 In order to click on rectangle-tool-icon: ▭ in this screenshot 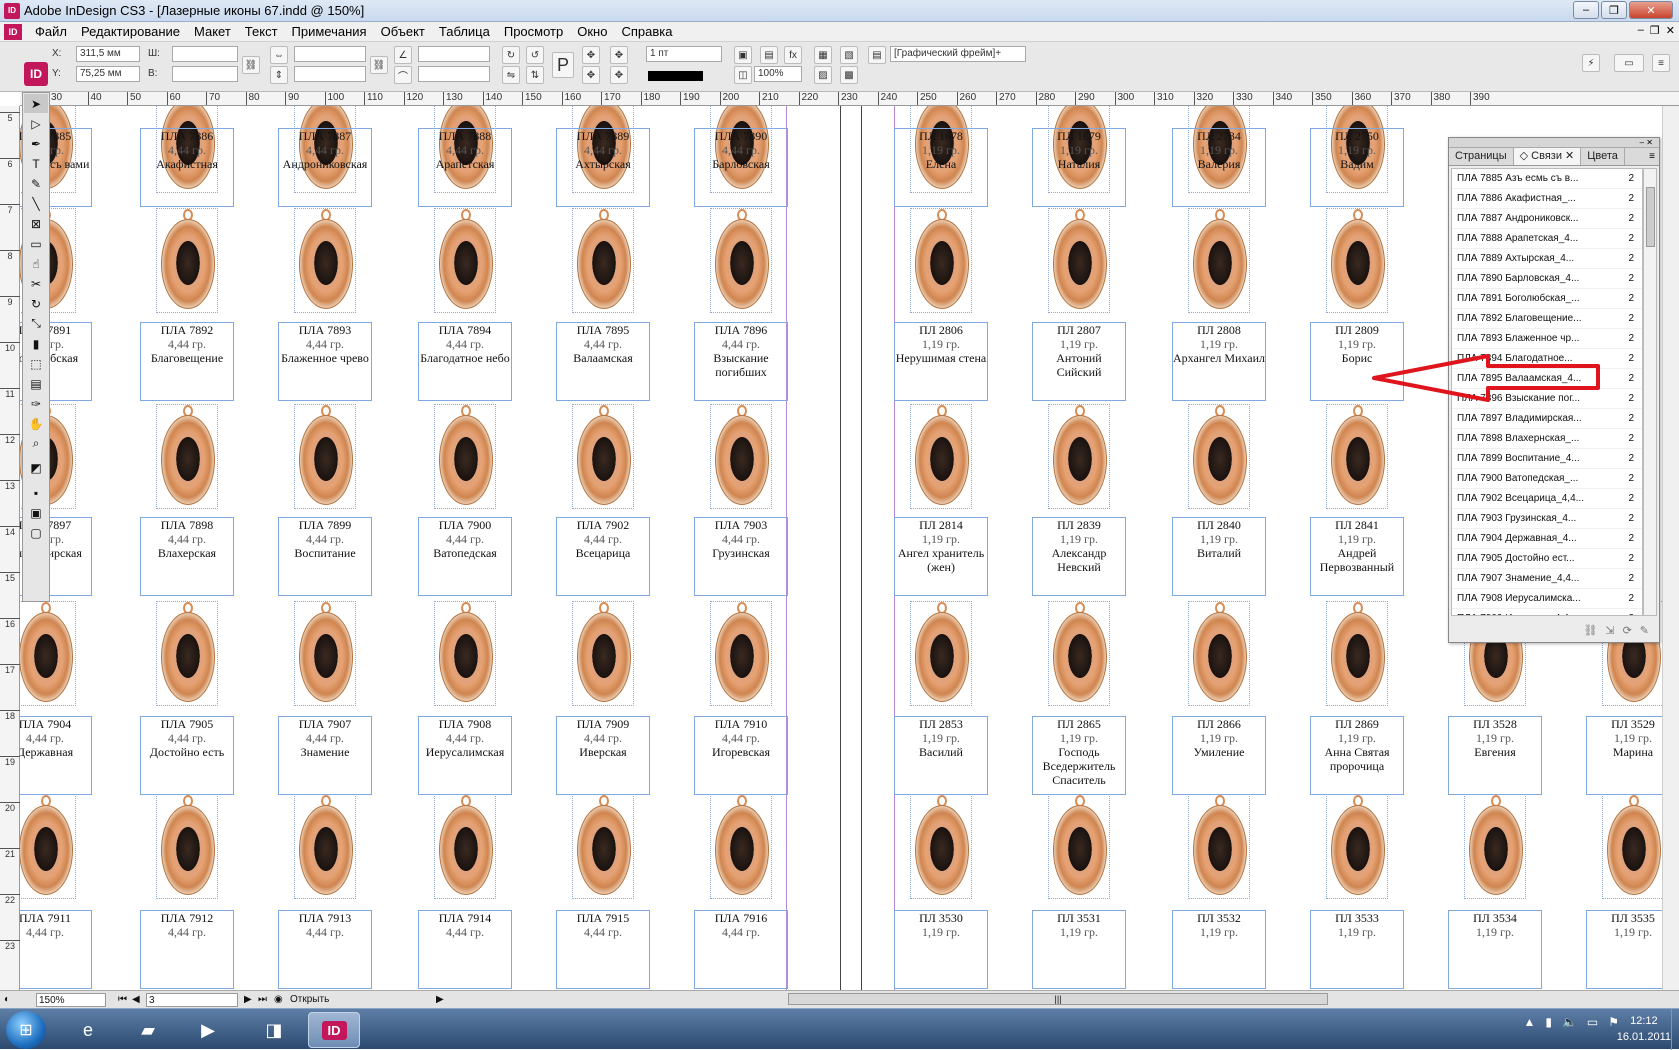, I will do `click(36, 243)`.